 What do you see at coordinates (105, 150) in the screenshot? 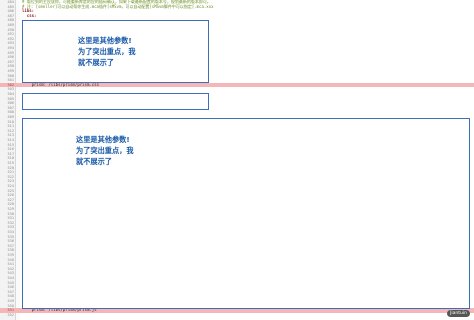
I see `note-bottom: 这里是其他参数! 为了突出重点，我 就不展示了` at bounding box center [105, 150].